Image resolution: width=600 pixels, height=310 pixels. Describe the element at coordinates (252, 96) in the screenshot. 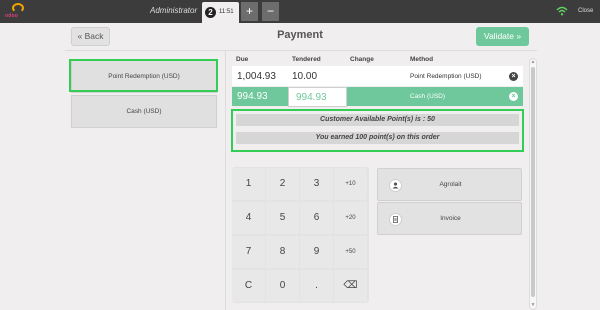

I see `paymentline-due: 994.93` at that location.